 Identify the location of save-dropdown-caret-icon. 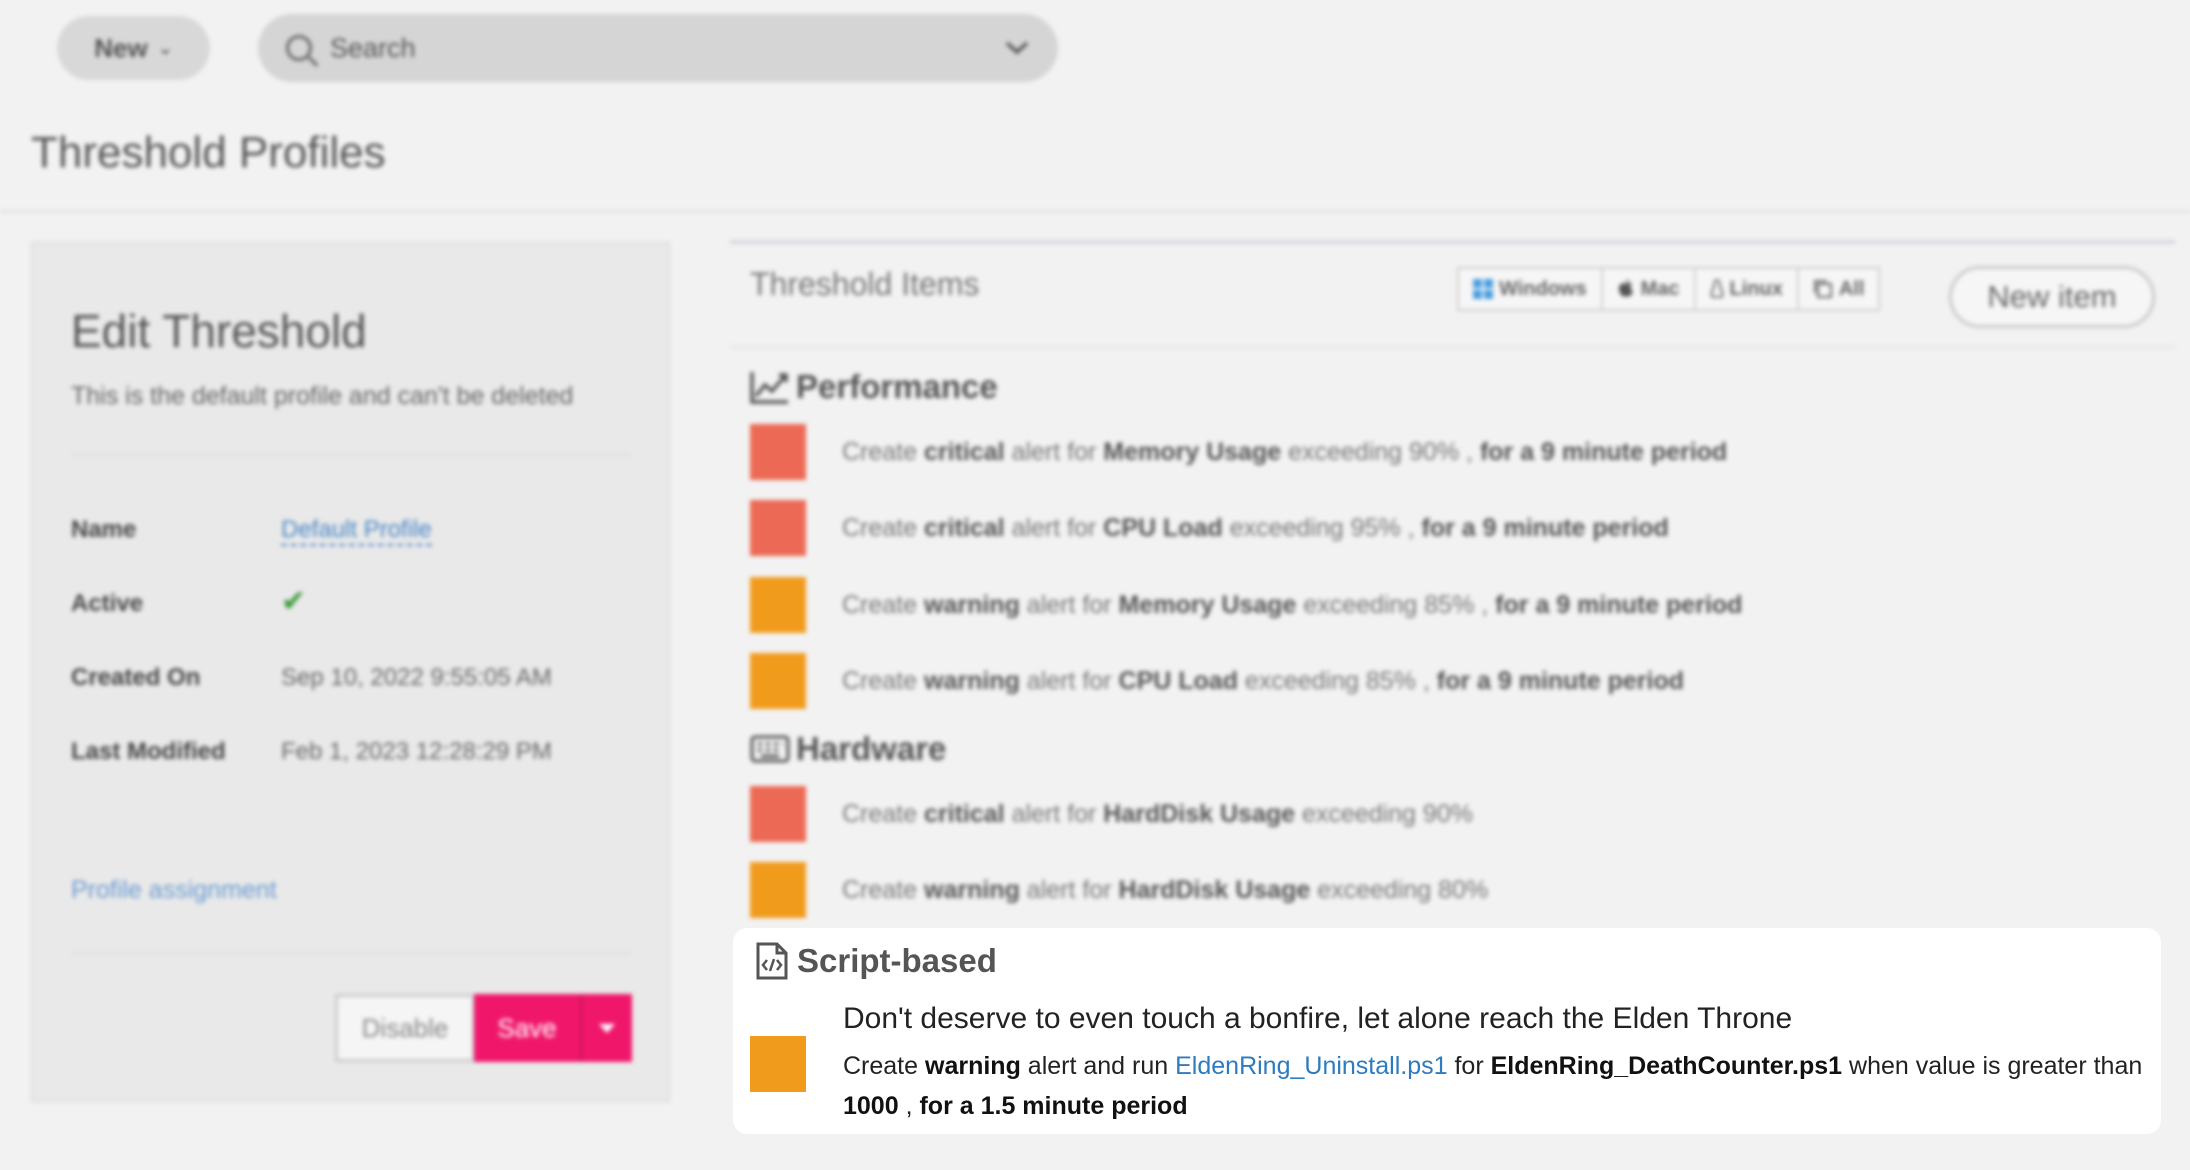
(607, 1028).